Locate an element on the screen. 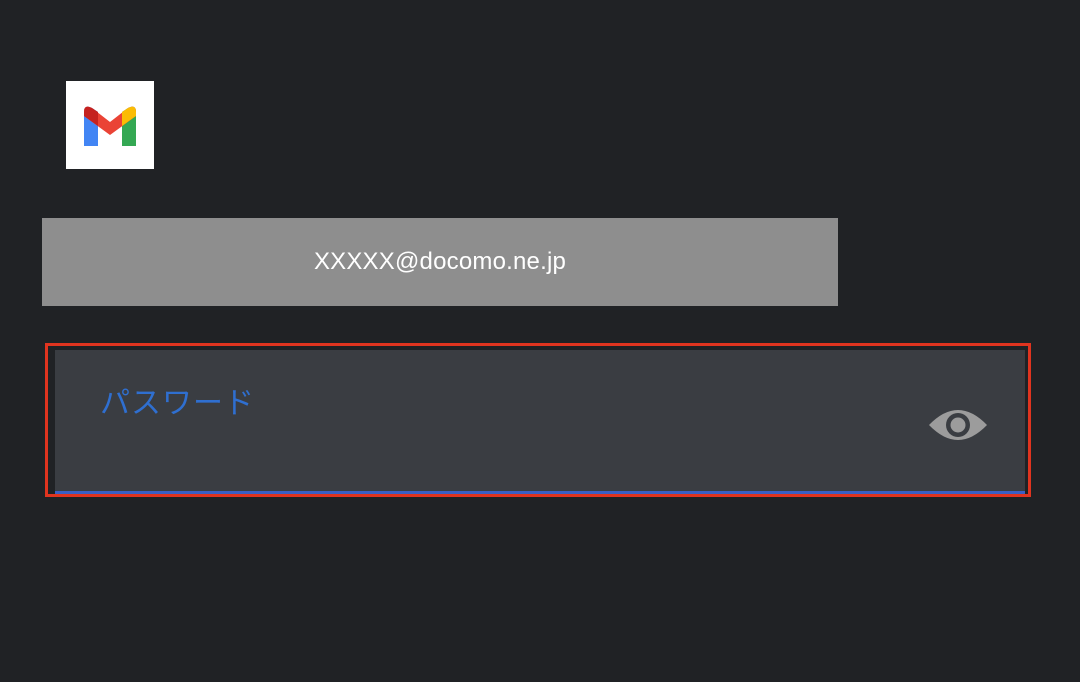  gmail-logo-icon is located at coordinates (110, 126).